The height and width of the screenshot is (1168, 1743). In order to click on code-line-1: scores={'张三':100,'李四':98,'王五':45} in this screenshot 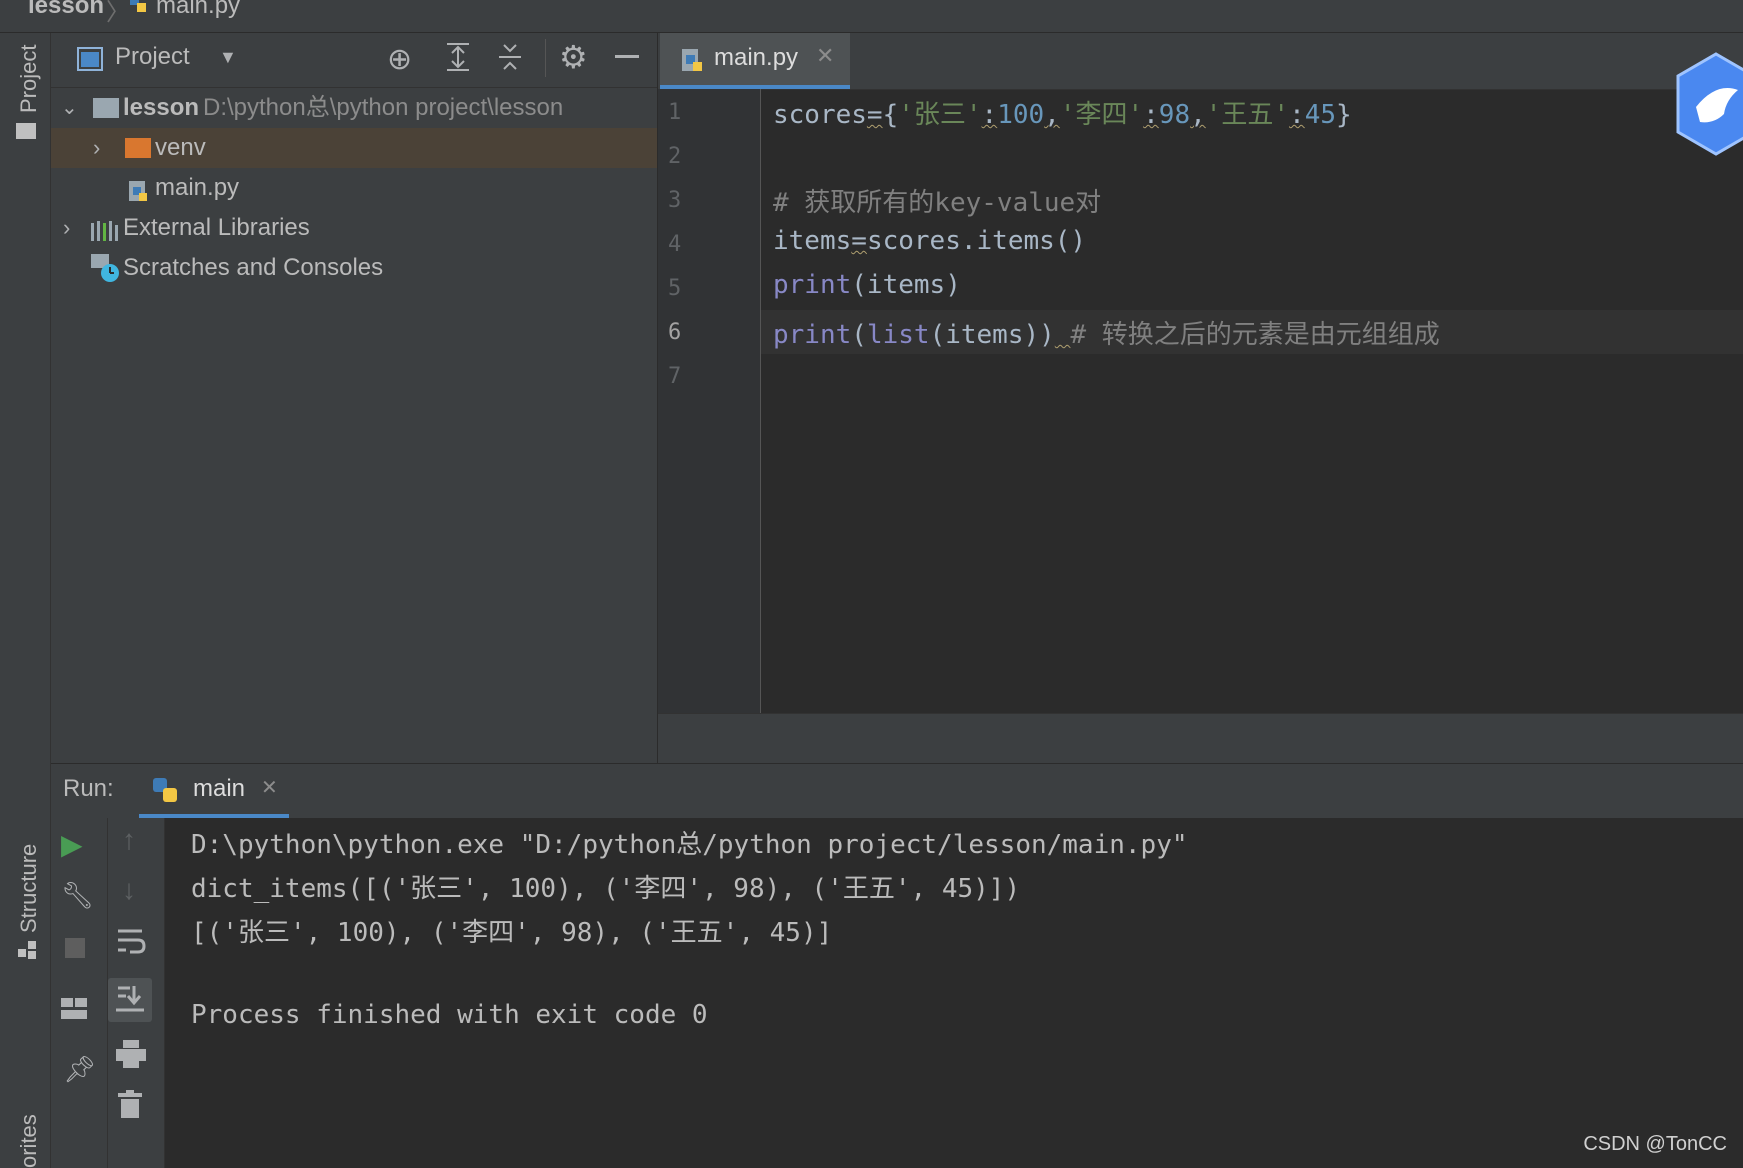, I will do `click(1062, 115)`.